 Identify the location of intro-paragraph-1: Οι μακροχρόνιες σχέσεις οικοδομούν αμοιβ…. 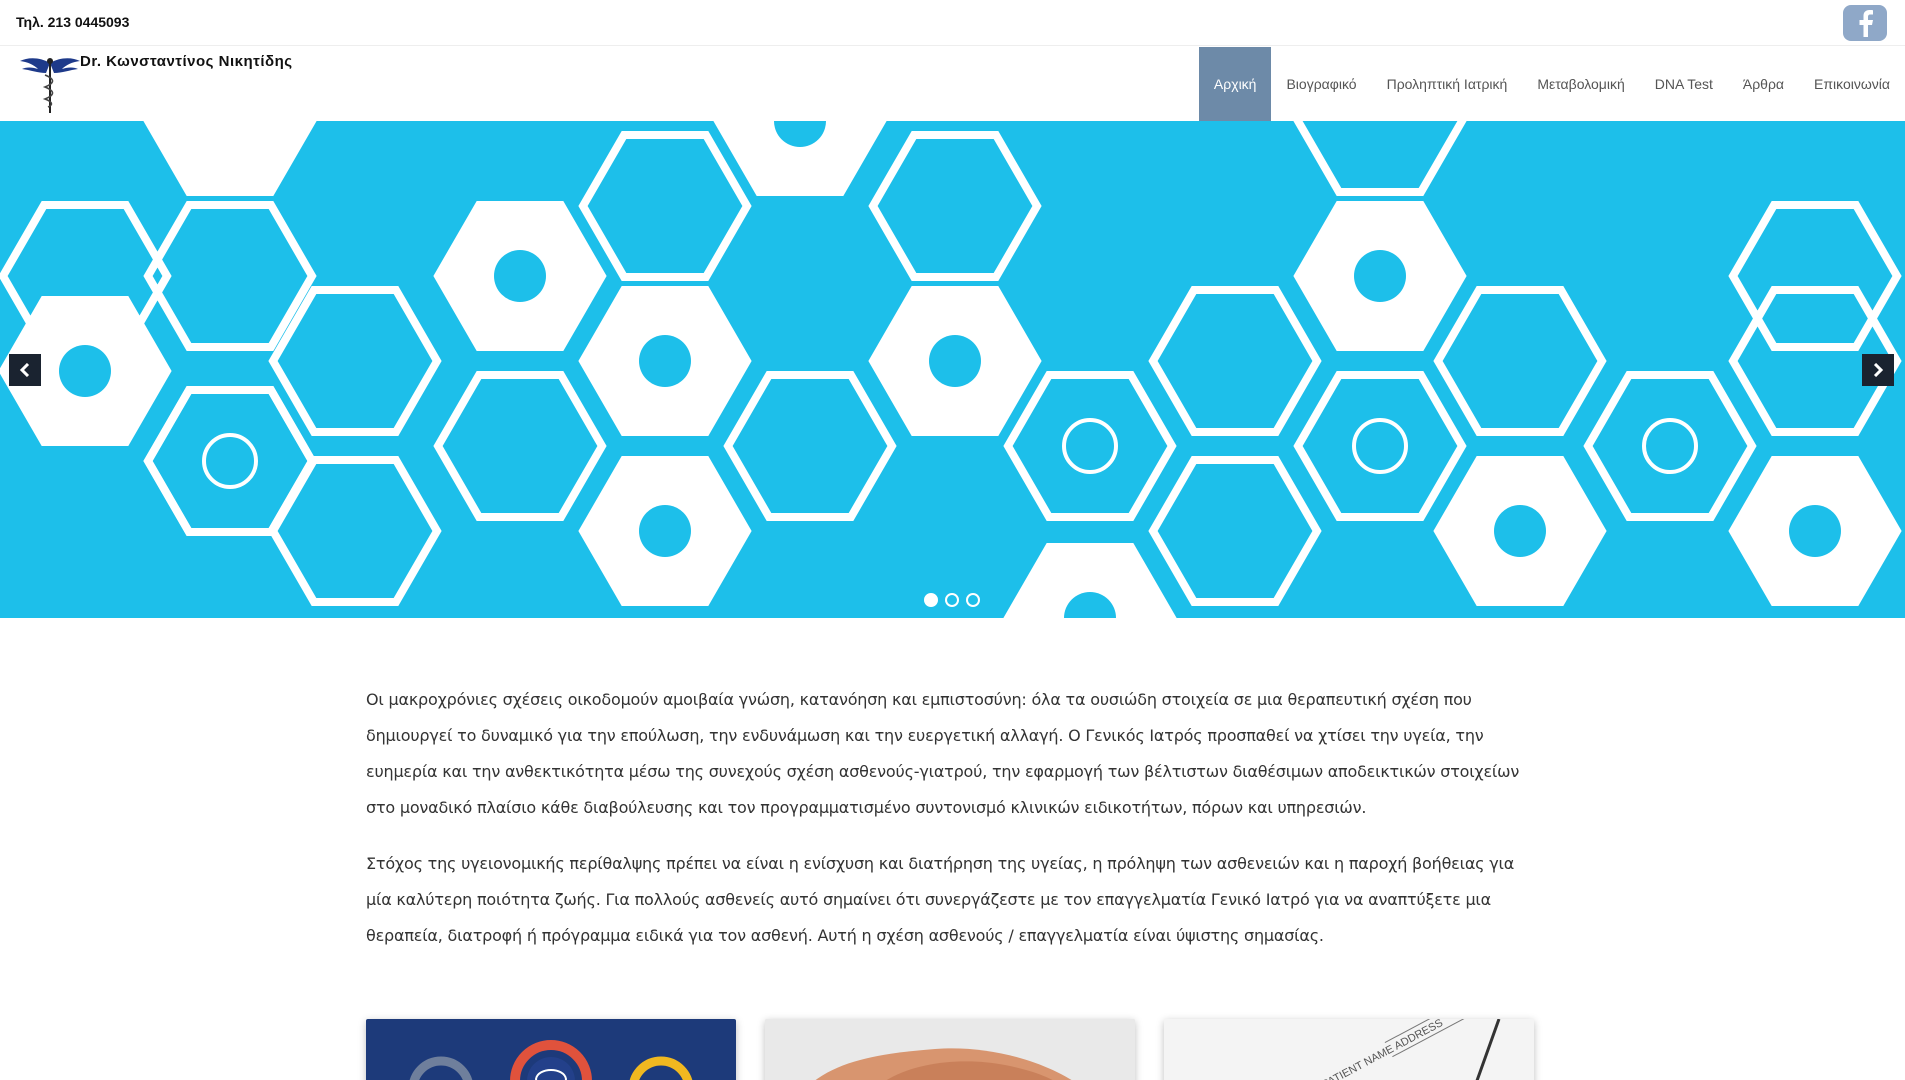
(943, 753).